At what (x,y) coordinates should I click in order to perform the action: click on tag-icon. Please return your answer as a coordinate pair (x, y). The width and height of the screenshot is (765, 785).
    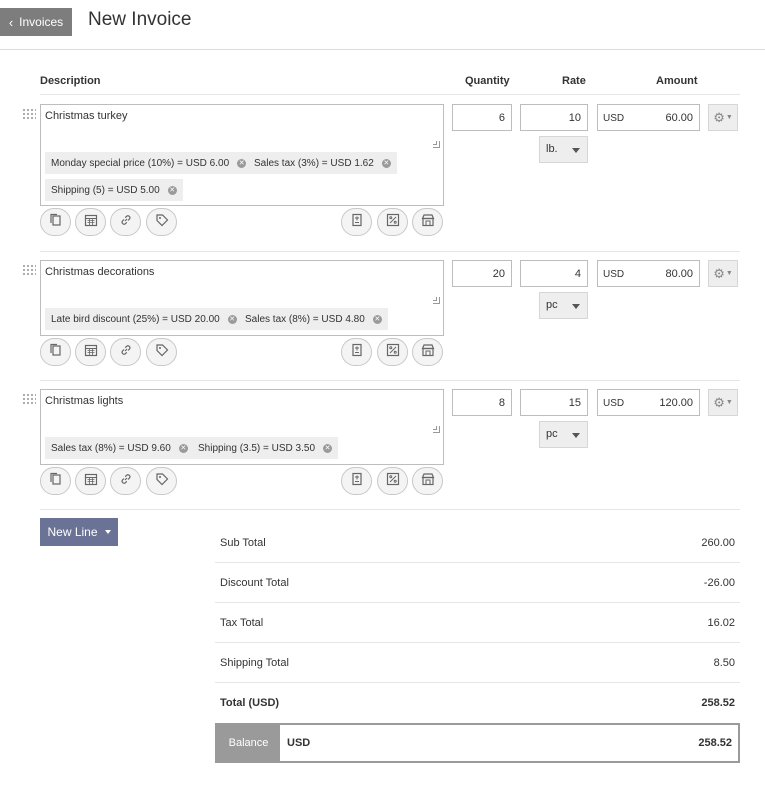
    Looking at the image, I should click on (162, 222).